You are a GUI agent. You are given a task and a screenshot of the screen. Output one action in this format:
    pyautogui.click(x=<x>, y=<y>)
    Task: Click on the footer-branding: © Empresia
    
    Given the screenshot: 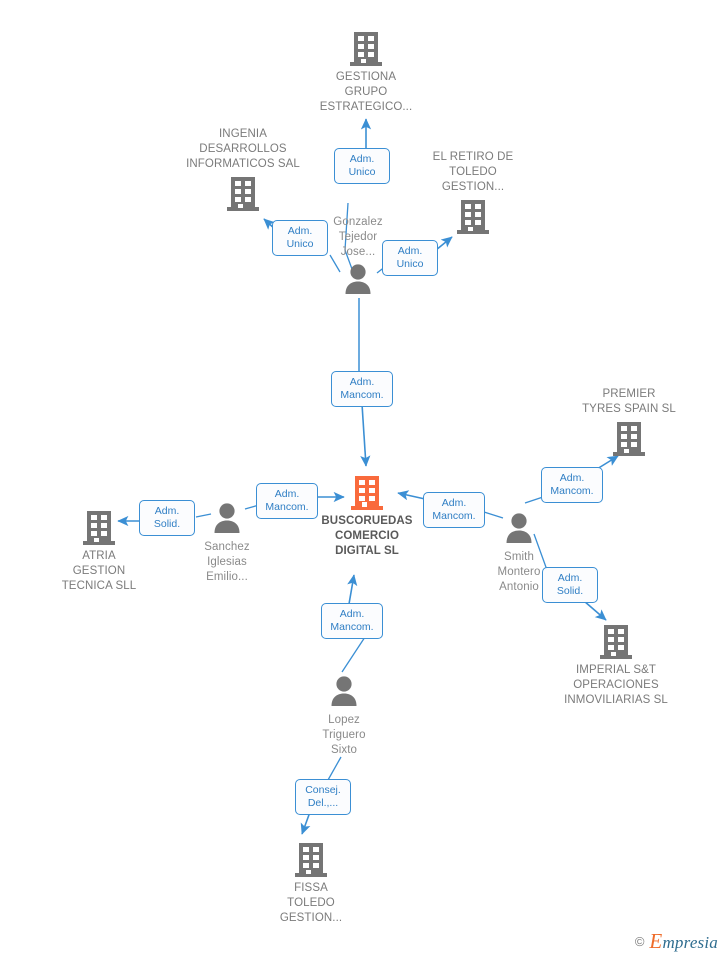 What is the action you would take?
    pyautogui.click(x=676, y=941)
    